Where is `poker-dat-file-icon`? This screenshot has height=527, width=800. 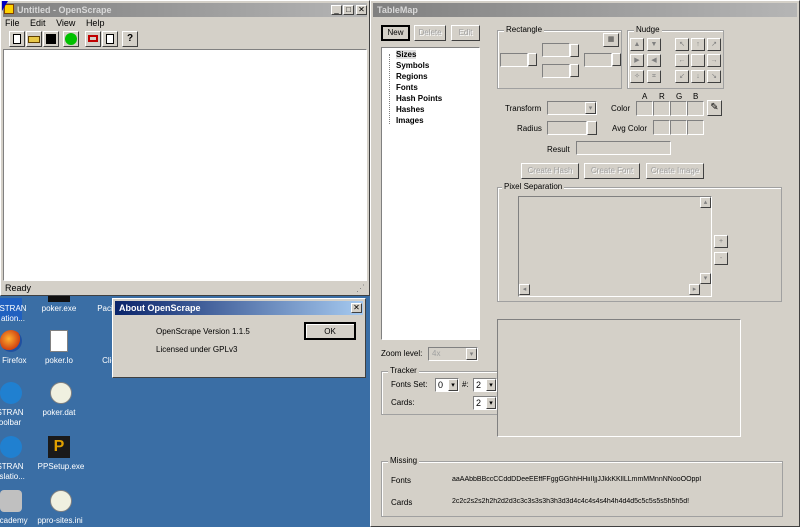
poker-dat-file-icon is located at coordinates (61, 393).